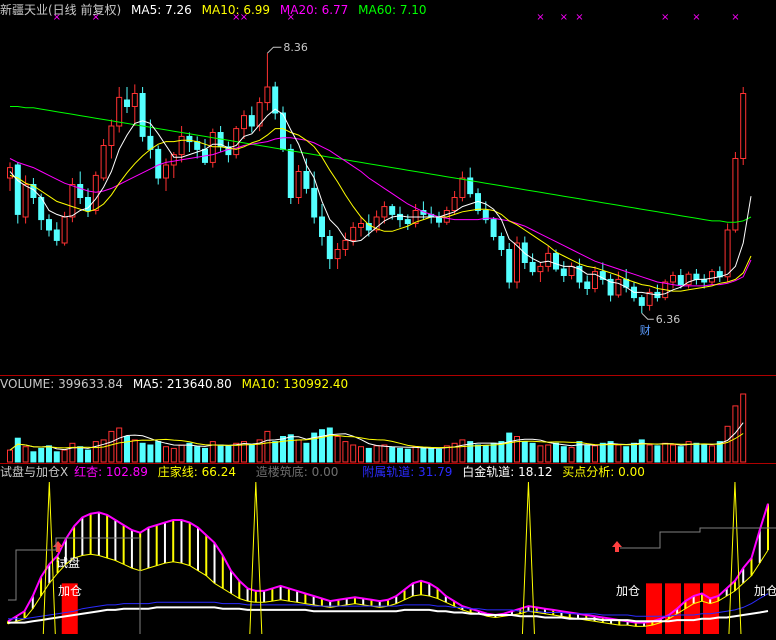 The width and height of the screenshot is (776, 640). Describe the element at coordinates (68, 562) in the screenshot. I see `signal-shipan-label: 试盘` at that location.